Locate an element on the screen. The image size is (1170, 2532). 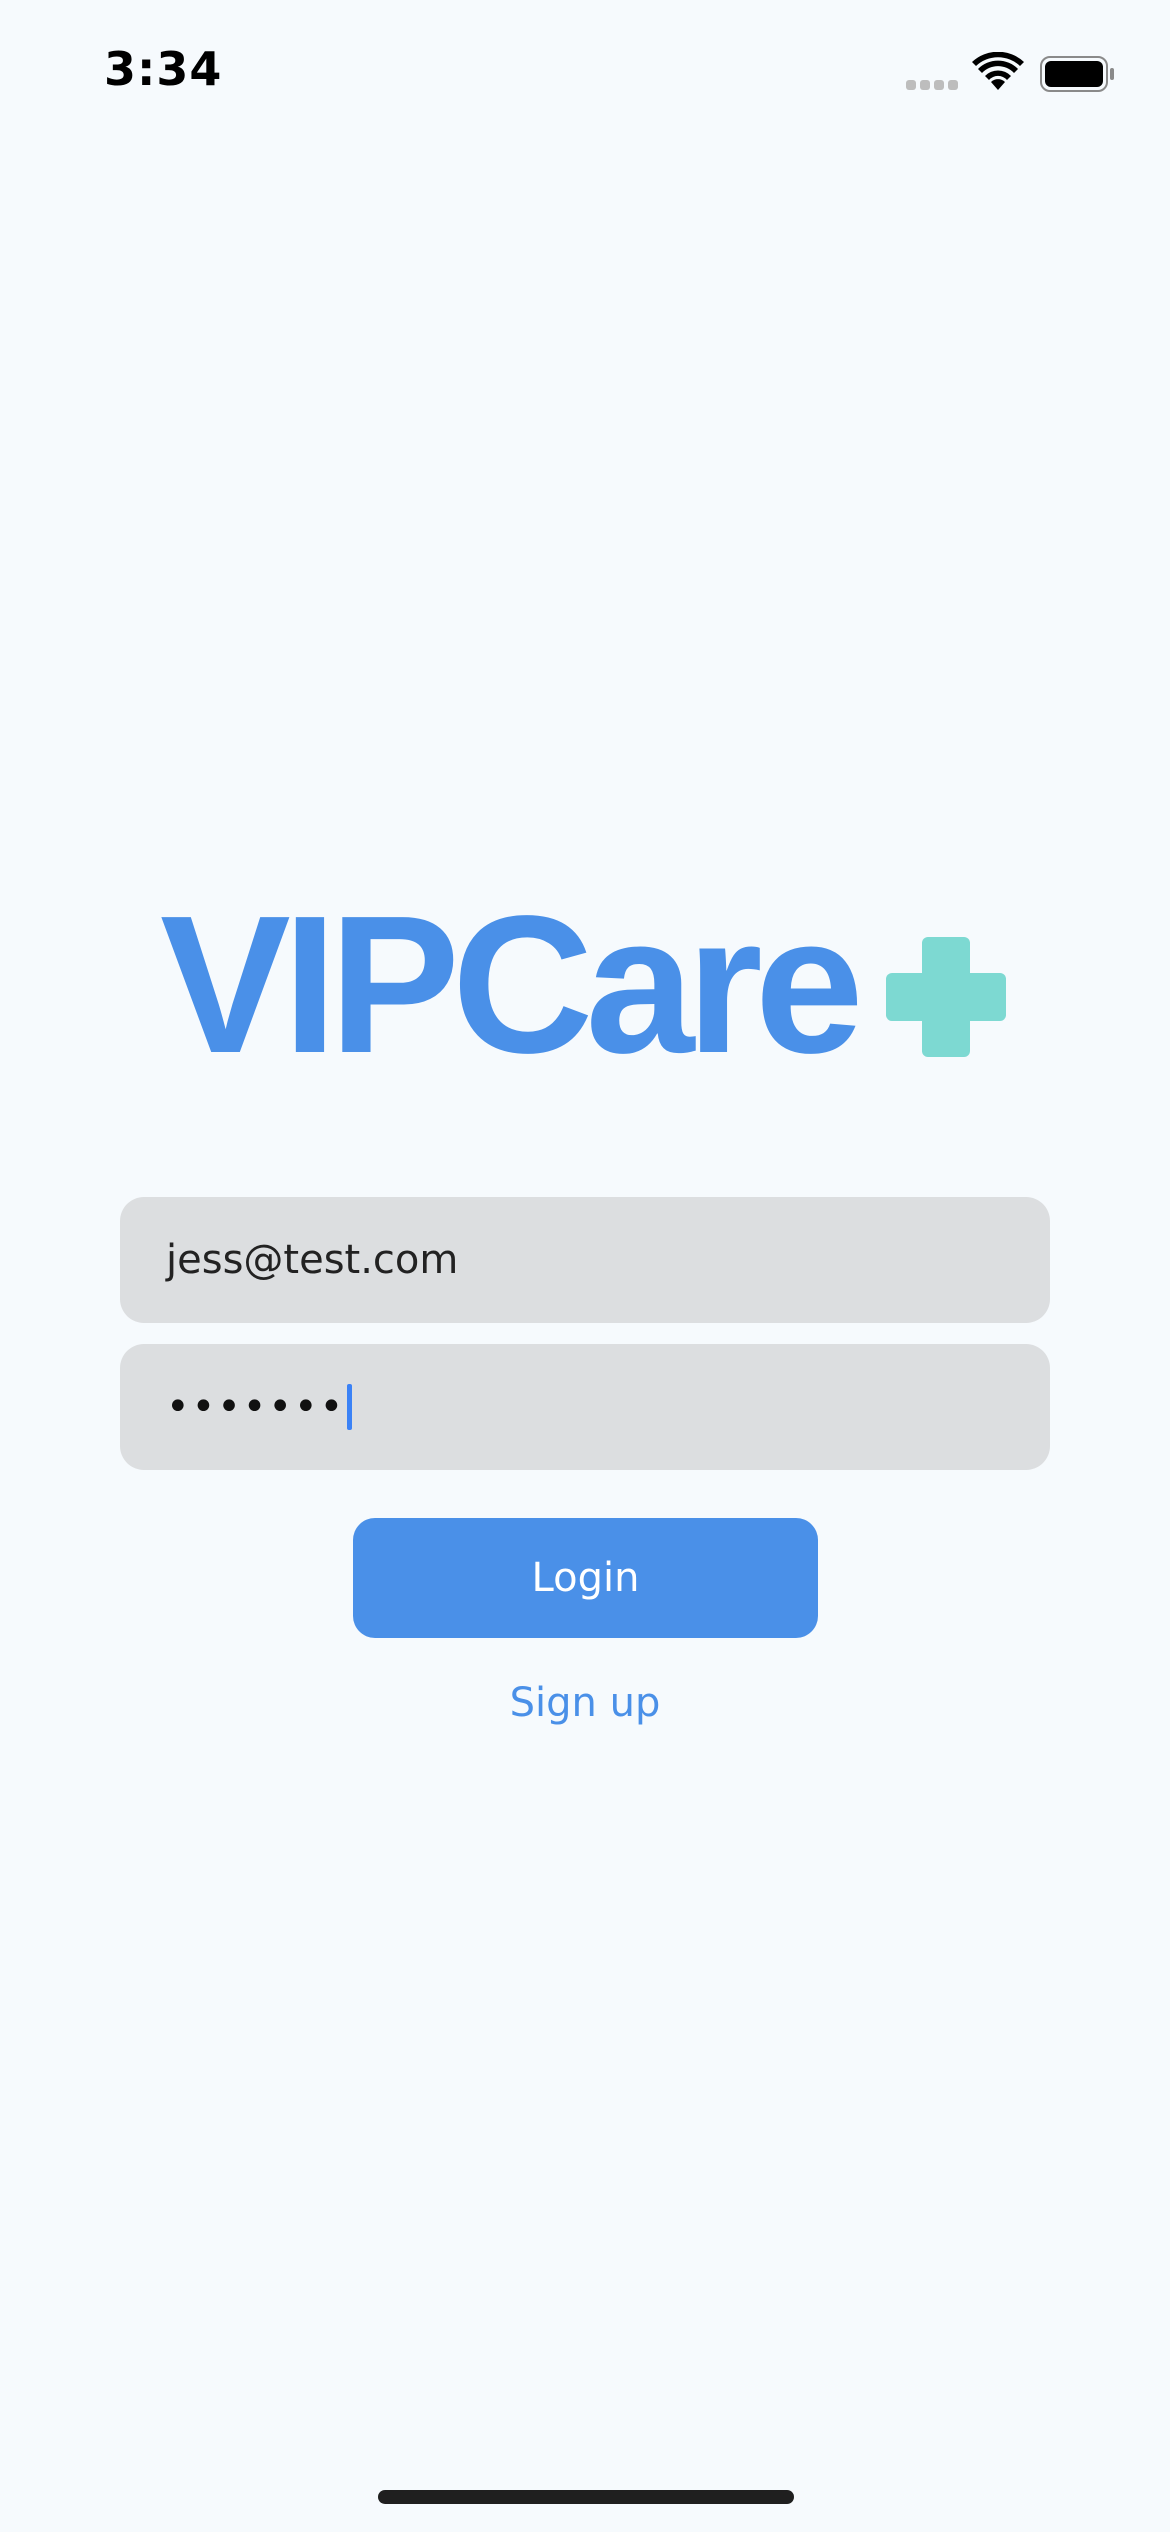
status-time: 3:34 is located at coordinates (163, 69).